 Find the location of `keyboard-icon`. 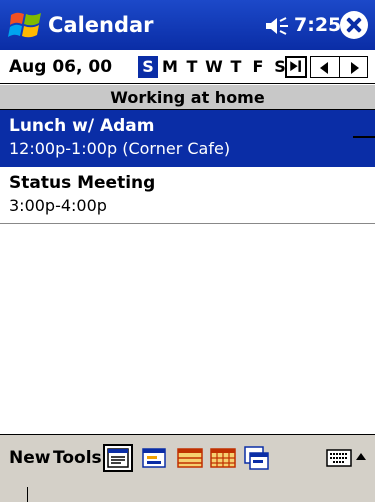

keyboard-icon is located at coordinates (339, 458).